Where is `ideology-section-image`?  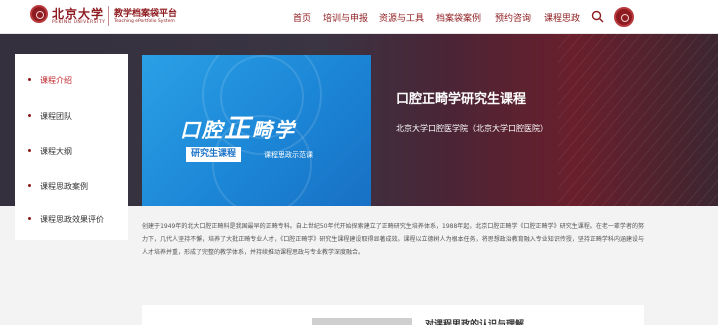
ideology-section-image is located at coordinates (362, 321).